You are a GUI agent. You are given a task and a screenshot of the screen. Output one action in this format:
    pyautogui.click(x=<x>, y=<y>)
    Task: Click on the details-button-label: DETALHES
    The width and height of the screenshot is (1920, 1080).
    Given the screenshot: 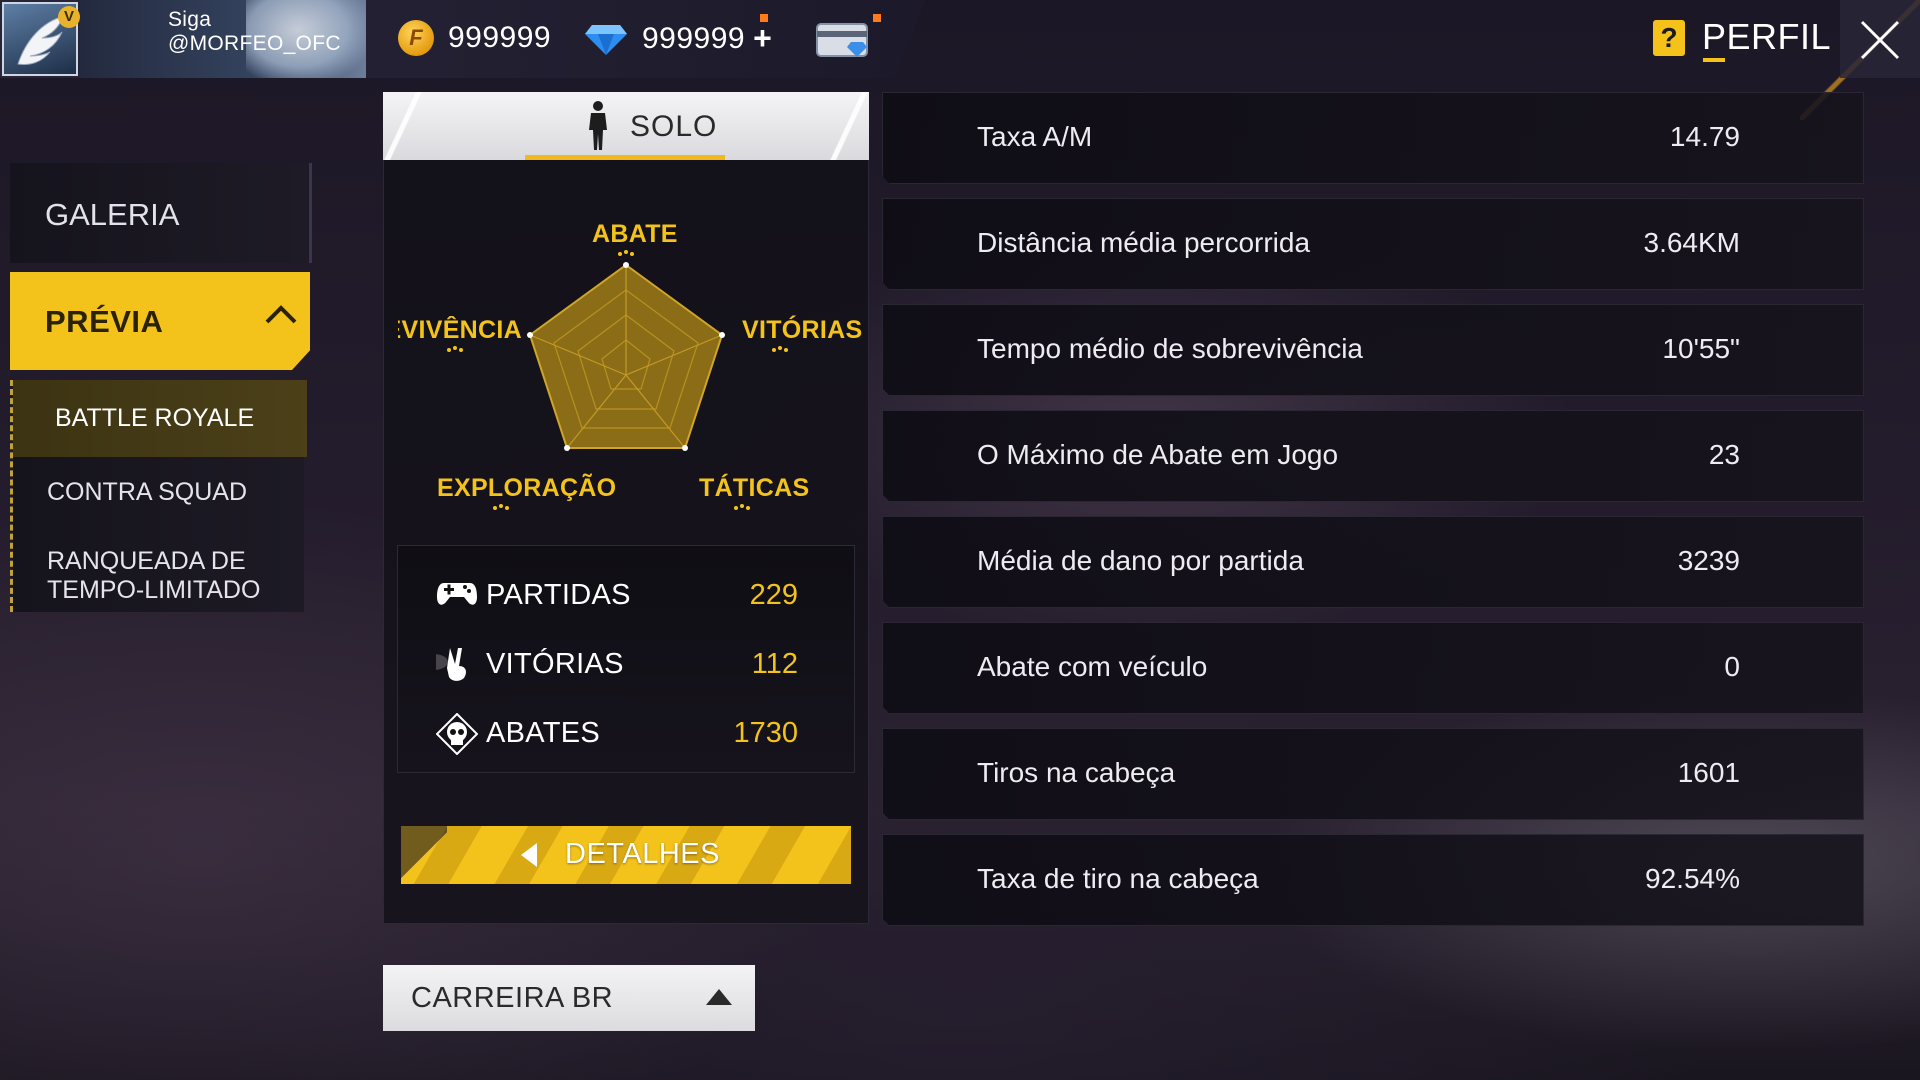 What is the action you would take?
    pyautogui.click(x=642, y=854)
    